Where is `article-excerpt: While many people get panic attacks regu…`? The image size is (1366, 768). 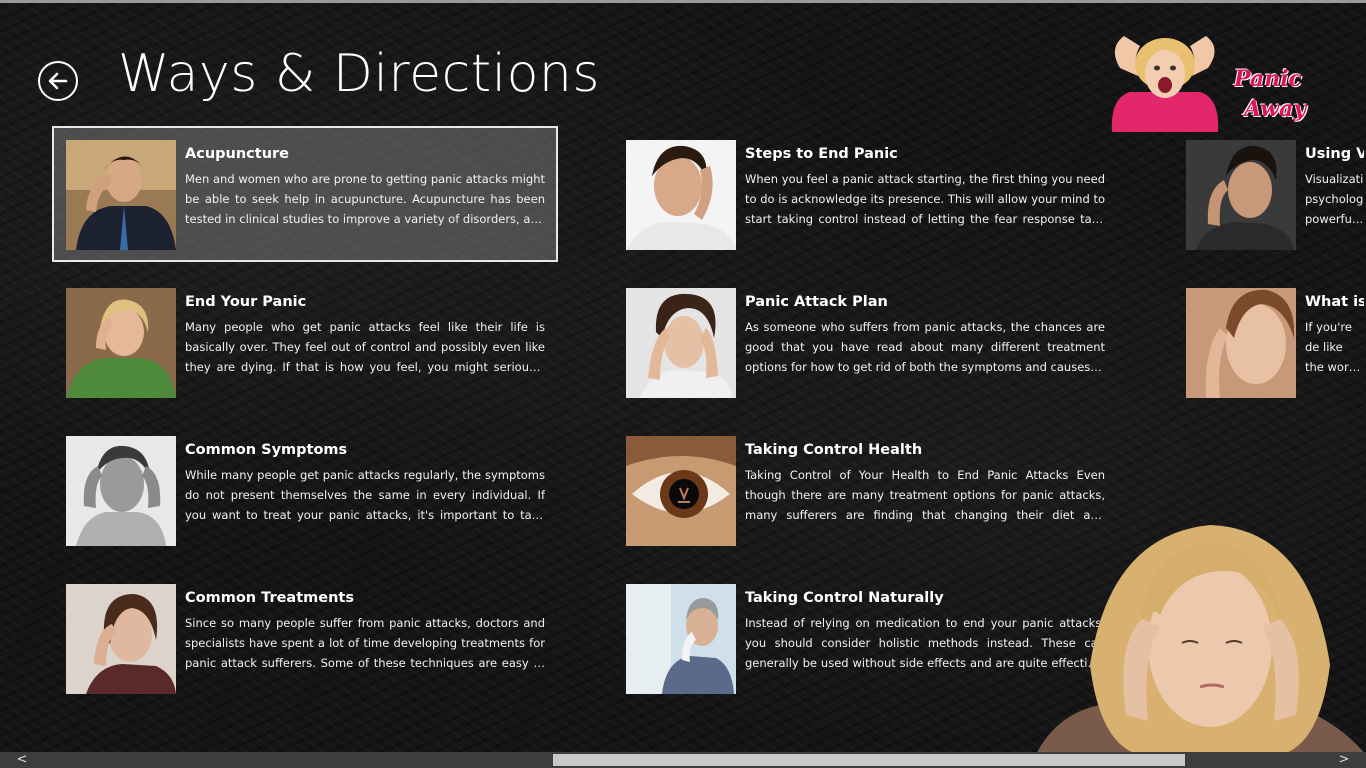
article-excerpt: While many people get panic attacks regu… is located at coordinates (365, 495).